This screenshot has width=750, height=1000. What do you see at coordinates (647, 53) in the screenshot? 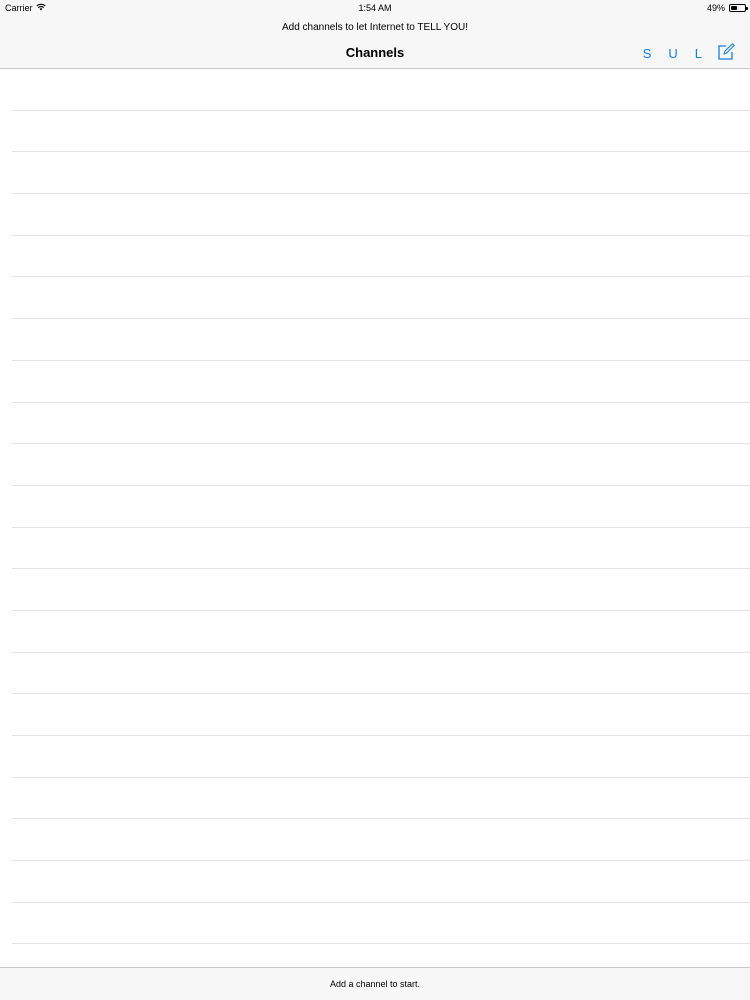
I see `s-button: S` at bounding box center [647, 53].